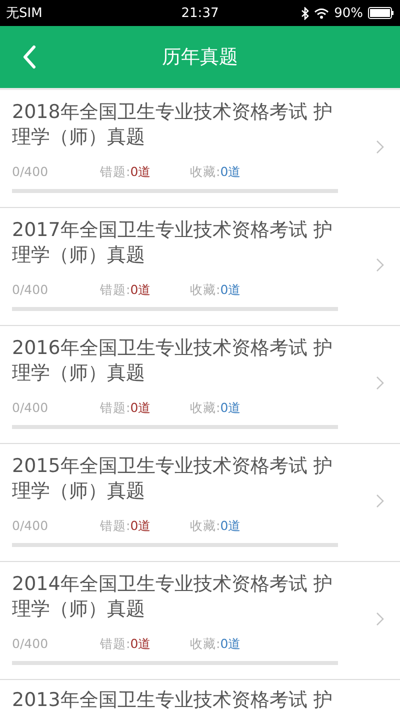 This screenshot has height=711, width=400. What do you see at coordinates (173, 243) in the screenshot?
I see `paper-title: 2017年全国卫生专业技术资格考试 护理学（师）真题` at bounding box center [173, 243].